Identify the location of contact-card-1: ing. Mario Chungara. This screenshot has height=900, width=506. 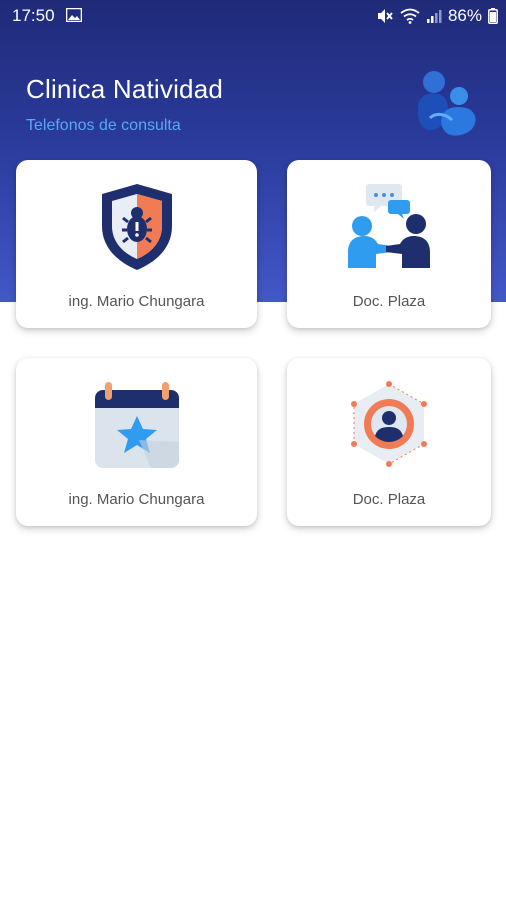
(136, 244).